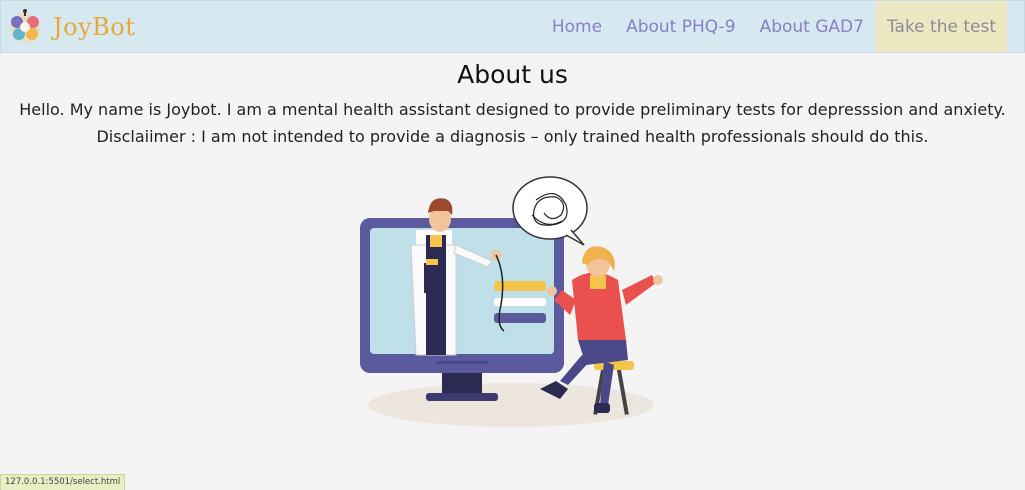 The image size is (1025, 490). Describe the element at coordinates (520, 286) in the screenshot. I see `screen-bar-yellow` at that location.